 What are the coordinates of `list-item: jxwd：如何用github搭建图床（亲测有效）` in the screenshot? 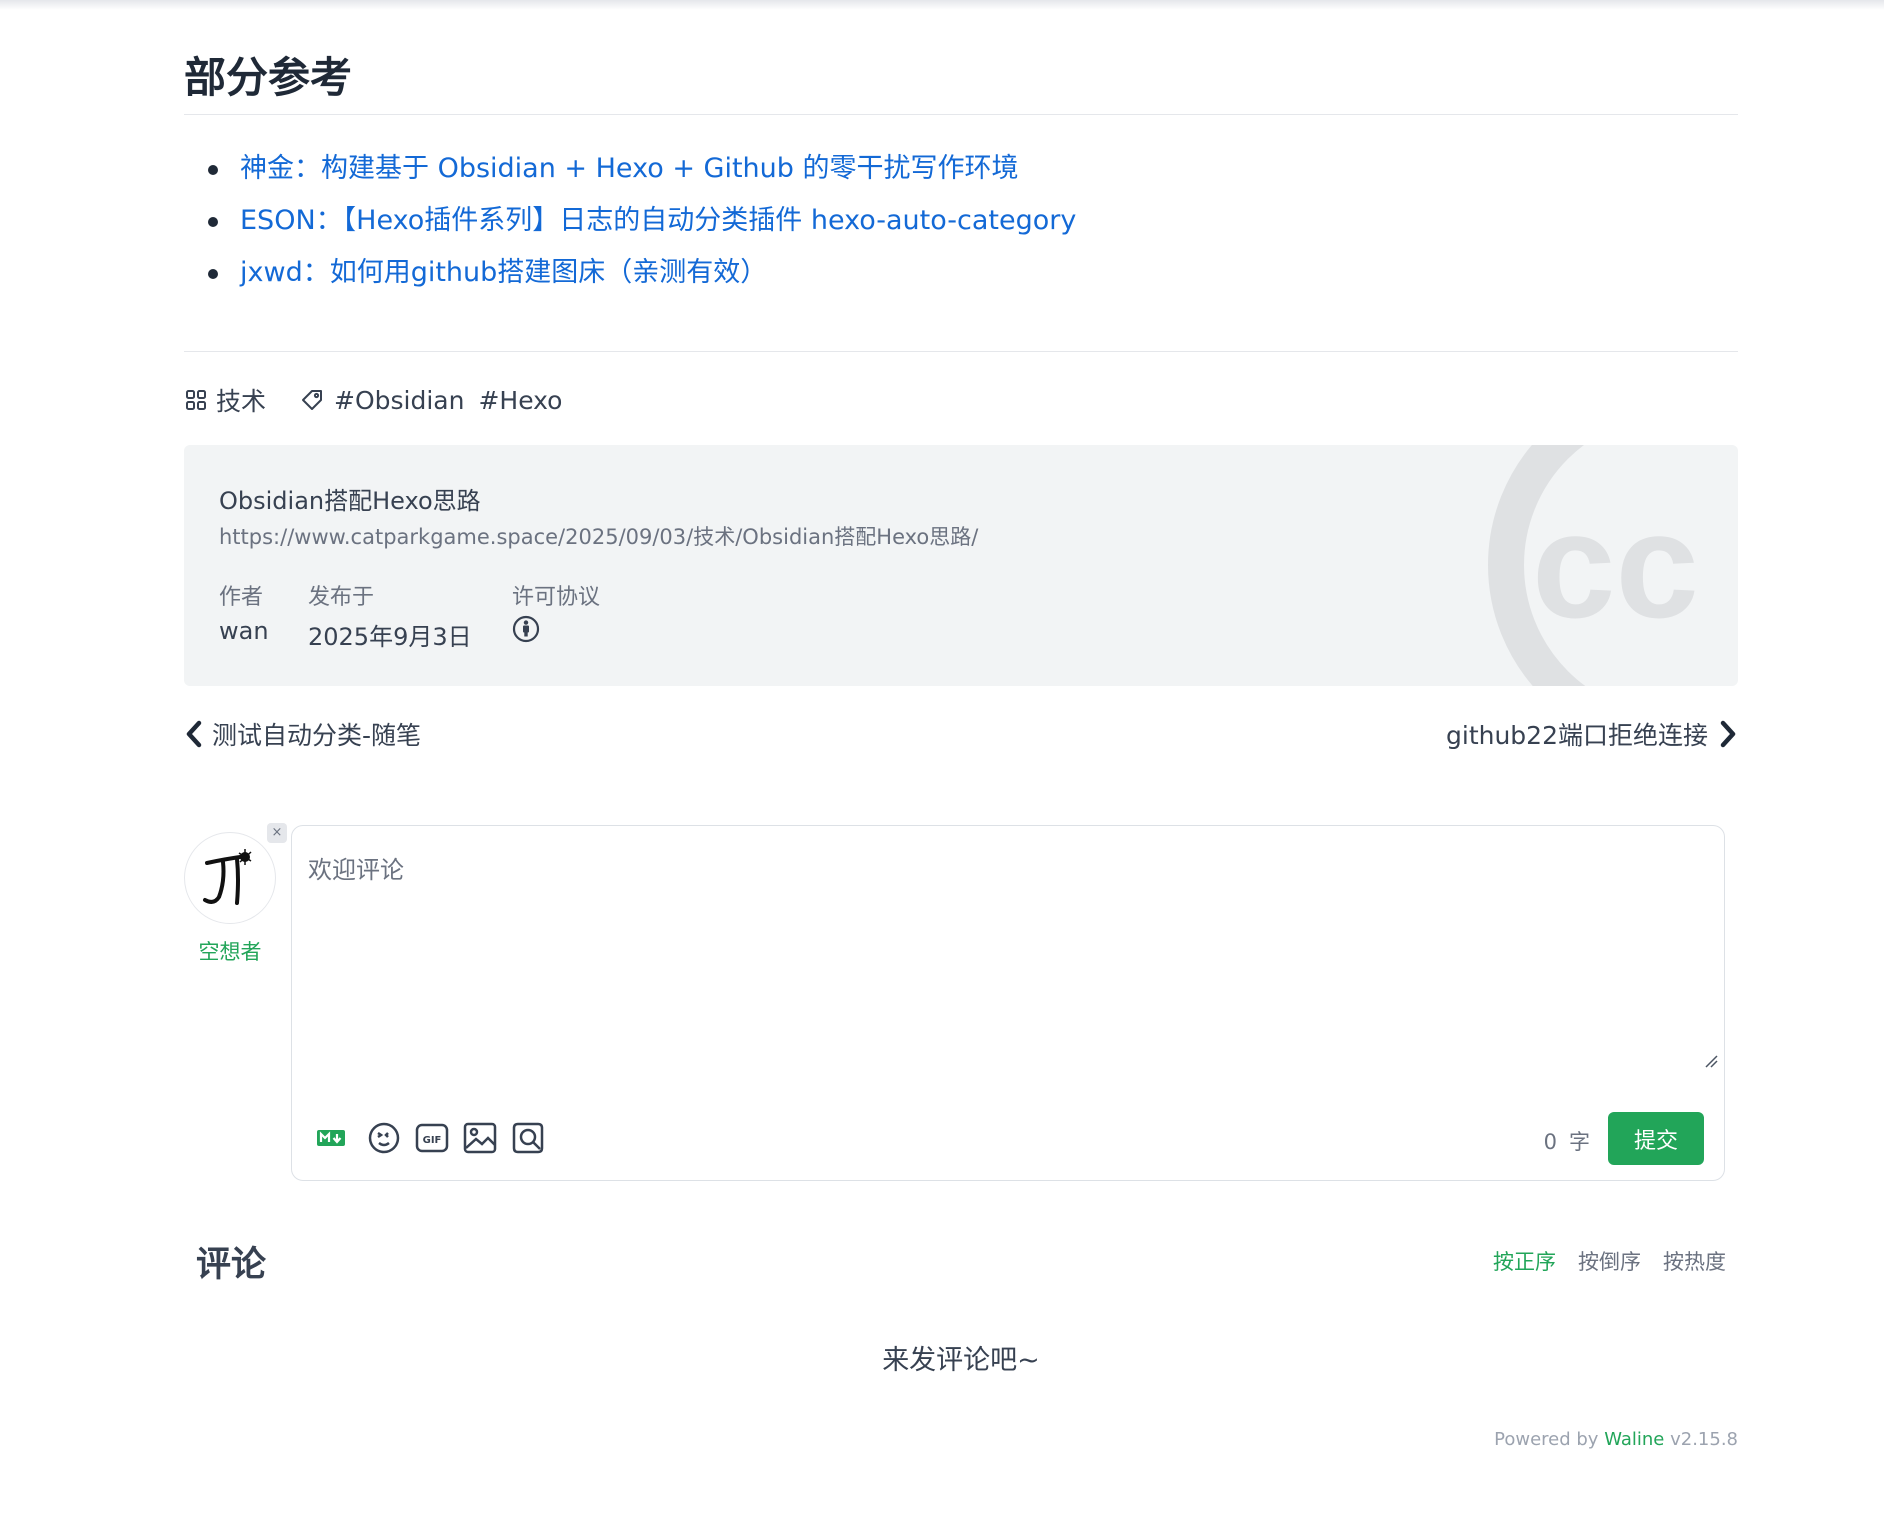 It's located at (642, 276).